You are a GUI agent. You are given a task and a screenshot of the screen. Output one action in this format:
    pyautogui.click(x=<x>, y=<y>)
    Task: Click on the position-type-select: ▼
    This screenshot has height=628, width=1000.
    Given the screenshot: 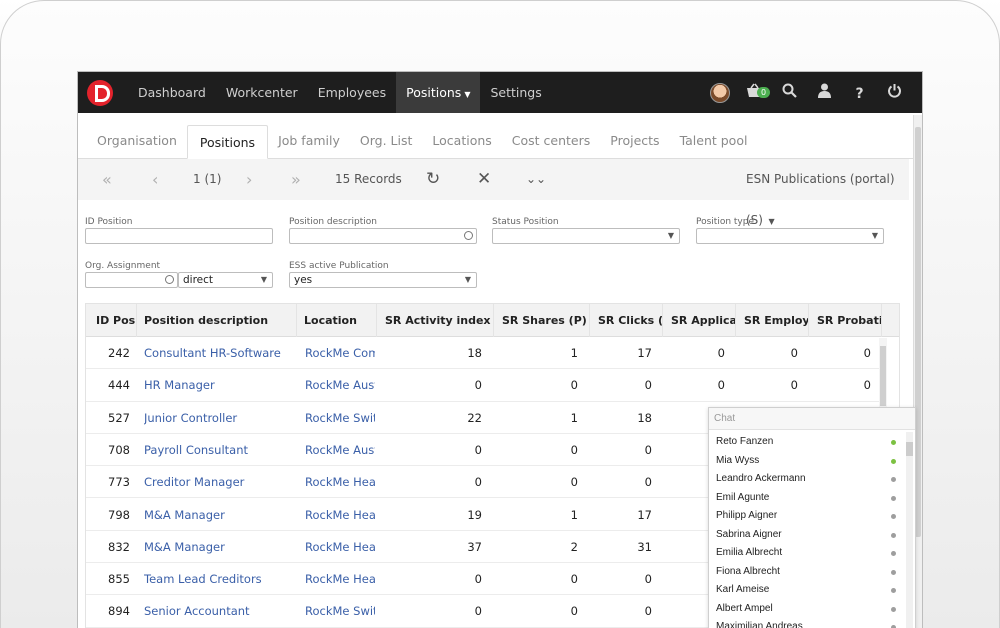 What is the action you would take?
    pyautogui.click(x=790, y=236)
    